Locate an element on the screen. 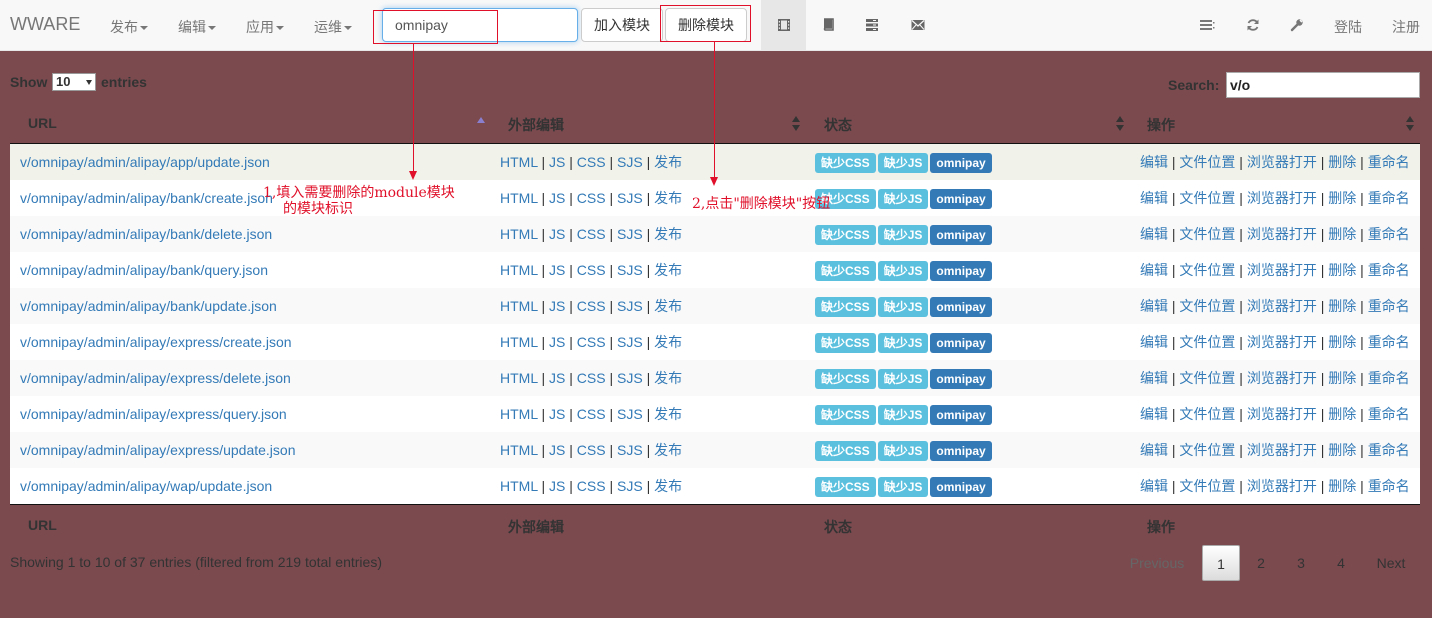  pagination-previous: Previous is located at coordinates (1157, 563).